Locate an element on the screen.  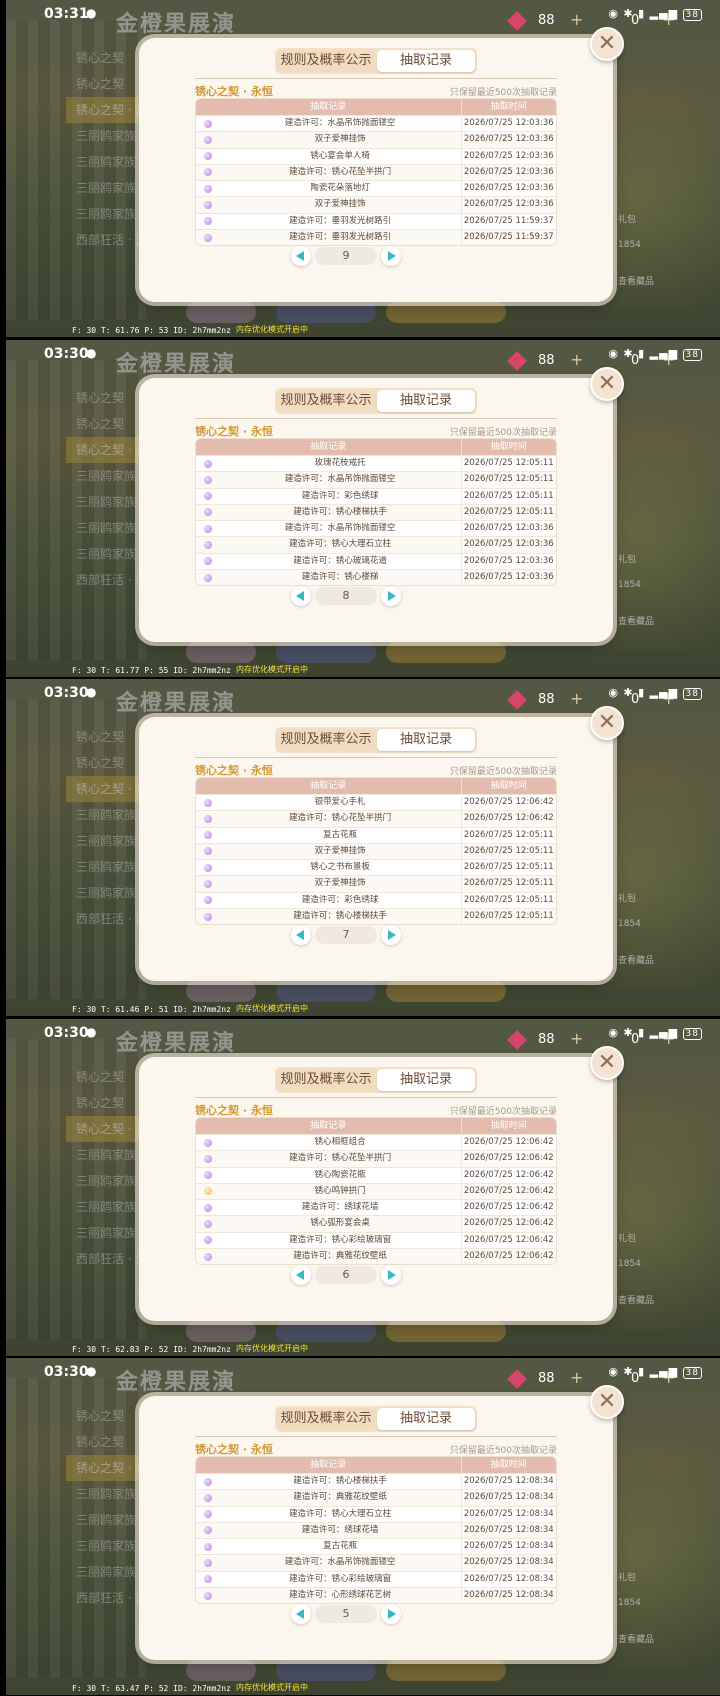
record-row: 锈心陶瓷花瓶 2026/07/25 12:06:42 is located at coordinates (376, 1174).